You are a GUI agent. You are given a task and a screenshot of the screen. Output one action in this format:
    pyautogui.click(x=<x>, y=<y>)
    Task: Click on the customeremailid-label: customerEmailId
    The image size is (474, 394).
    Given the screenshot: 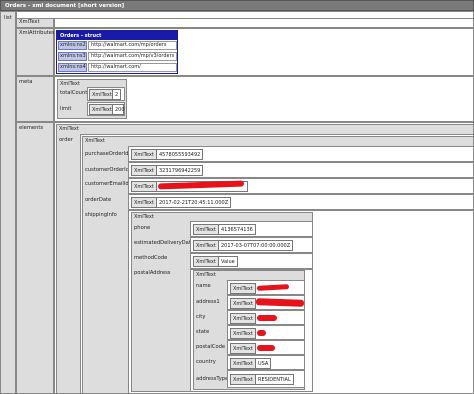 What is the action you would take?
    pyautogui.click(x=107, y=184)
    